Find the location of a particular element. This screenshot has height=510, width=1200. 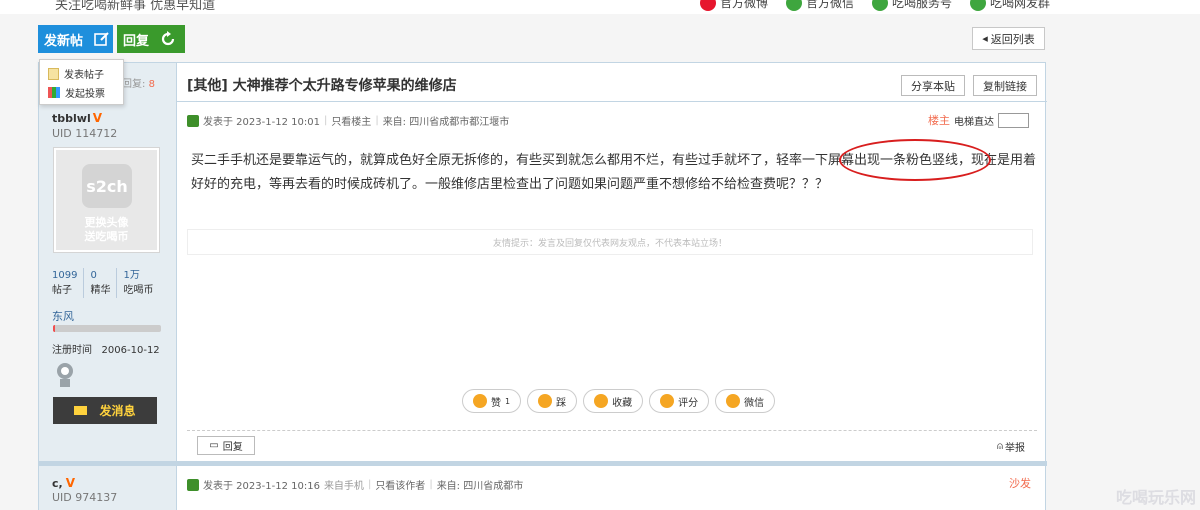

new-post-dropdown: 发表帖子 发起投票 is located at coordinates (81, 82).